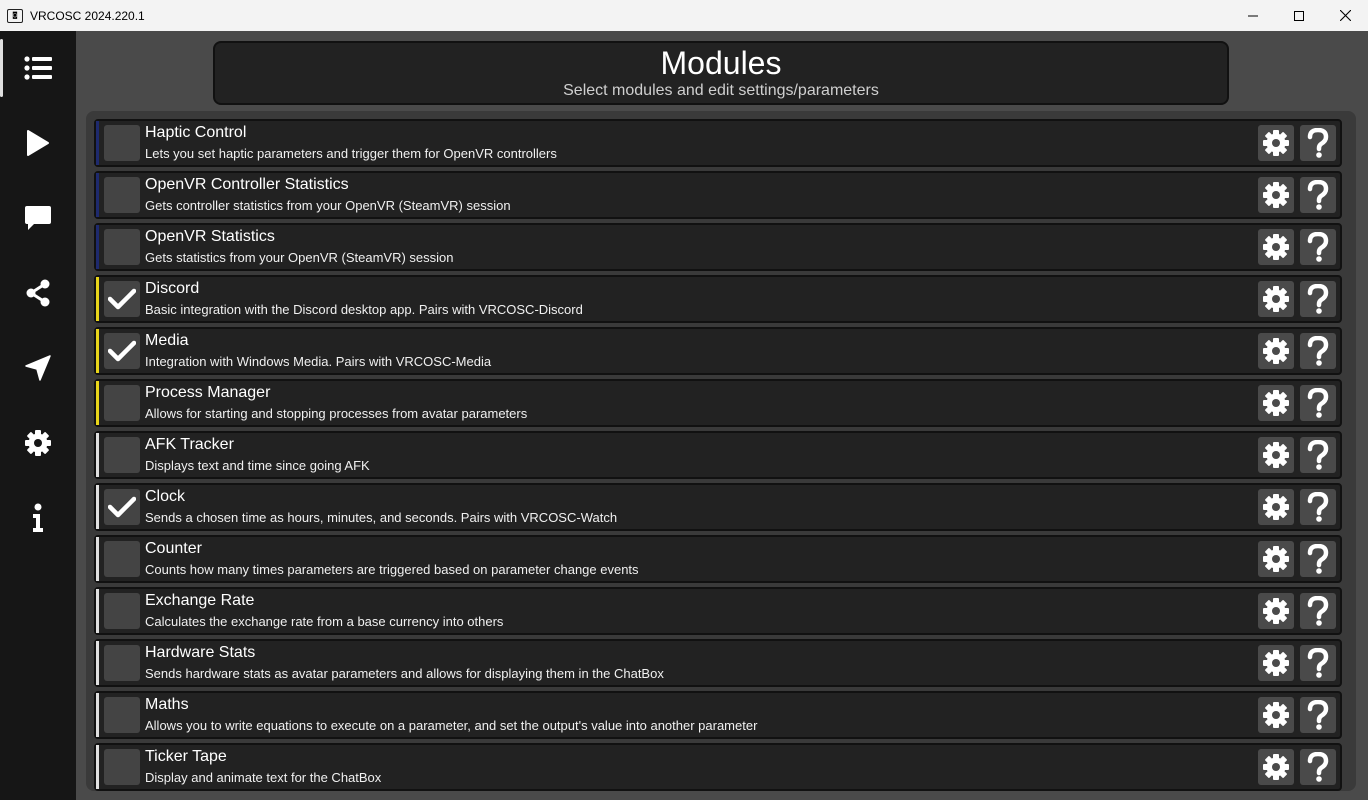 The width and height of the screenshot is (1368, 800). What do you see at coordinates (208, 392) in the screenshot?
I see `module-name: Process Manager` at bounding box center [208, 392].